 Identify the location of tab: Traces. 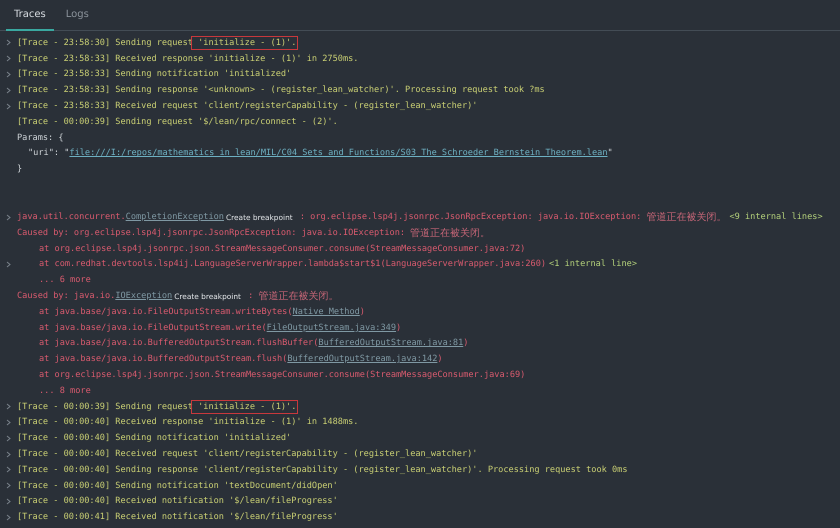
(30, 15).